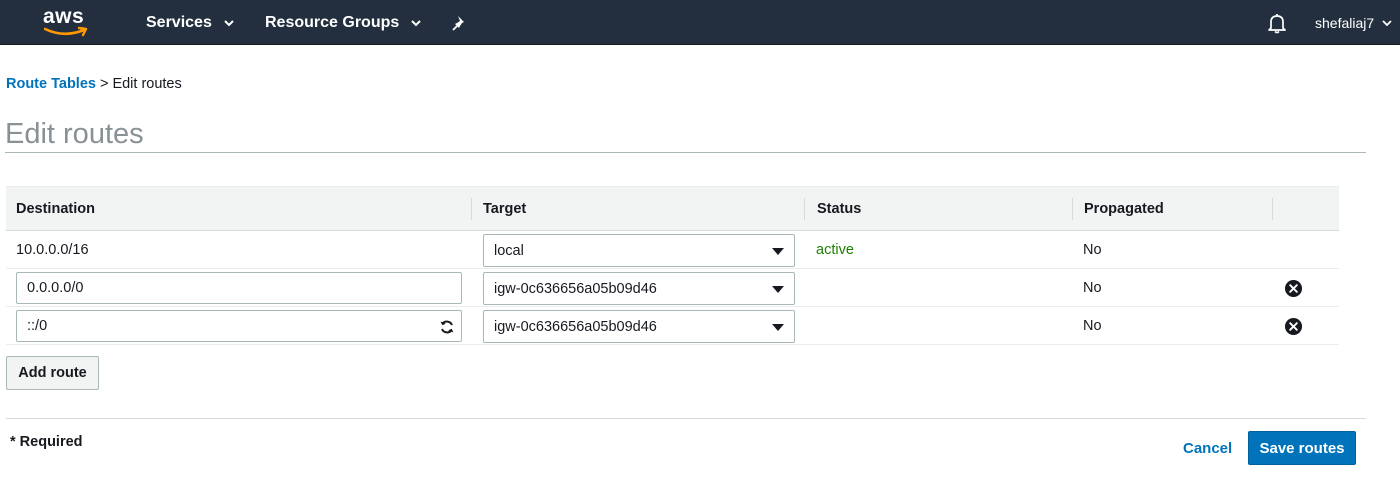  What do you see at coordinates (239, 326) in the screenshot?
I see `destination-input: ::/0` at bounding box center [239, 326].